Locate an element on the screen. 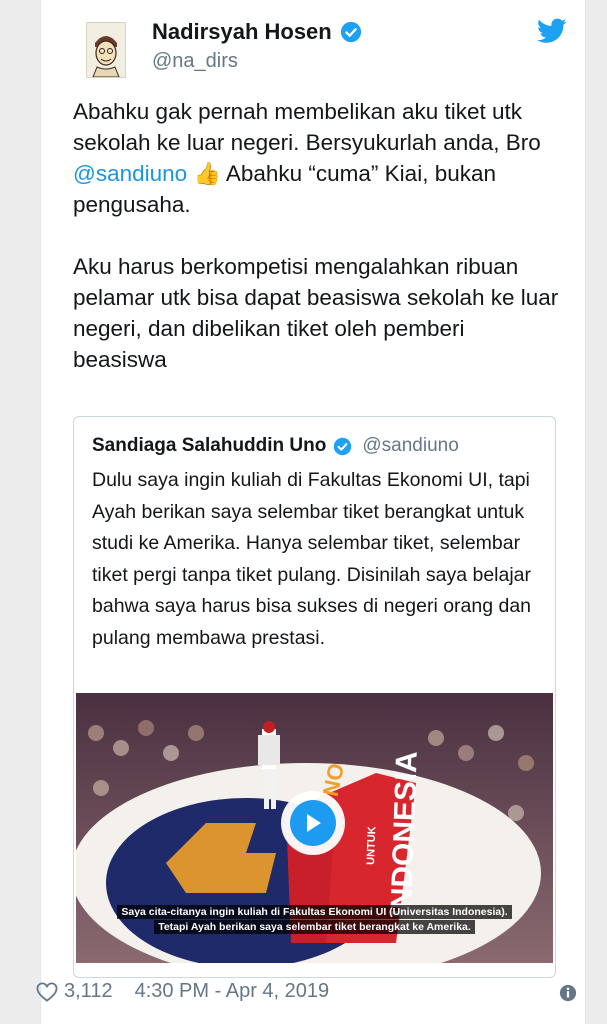 The width and height of the screenshot is (607, 1024). author-name: Nadirsyah Hosen is located at coordinates (242, 32).